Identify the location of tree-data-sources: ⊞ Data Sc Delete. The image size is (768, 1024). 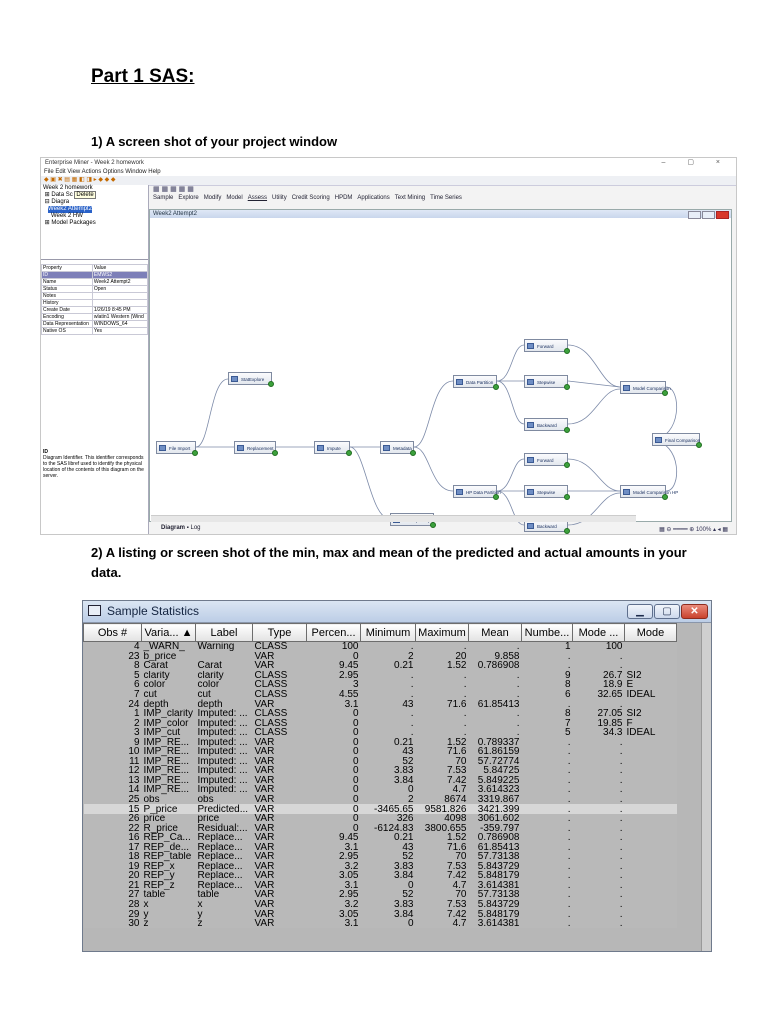
(94, 195).